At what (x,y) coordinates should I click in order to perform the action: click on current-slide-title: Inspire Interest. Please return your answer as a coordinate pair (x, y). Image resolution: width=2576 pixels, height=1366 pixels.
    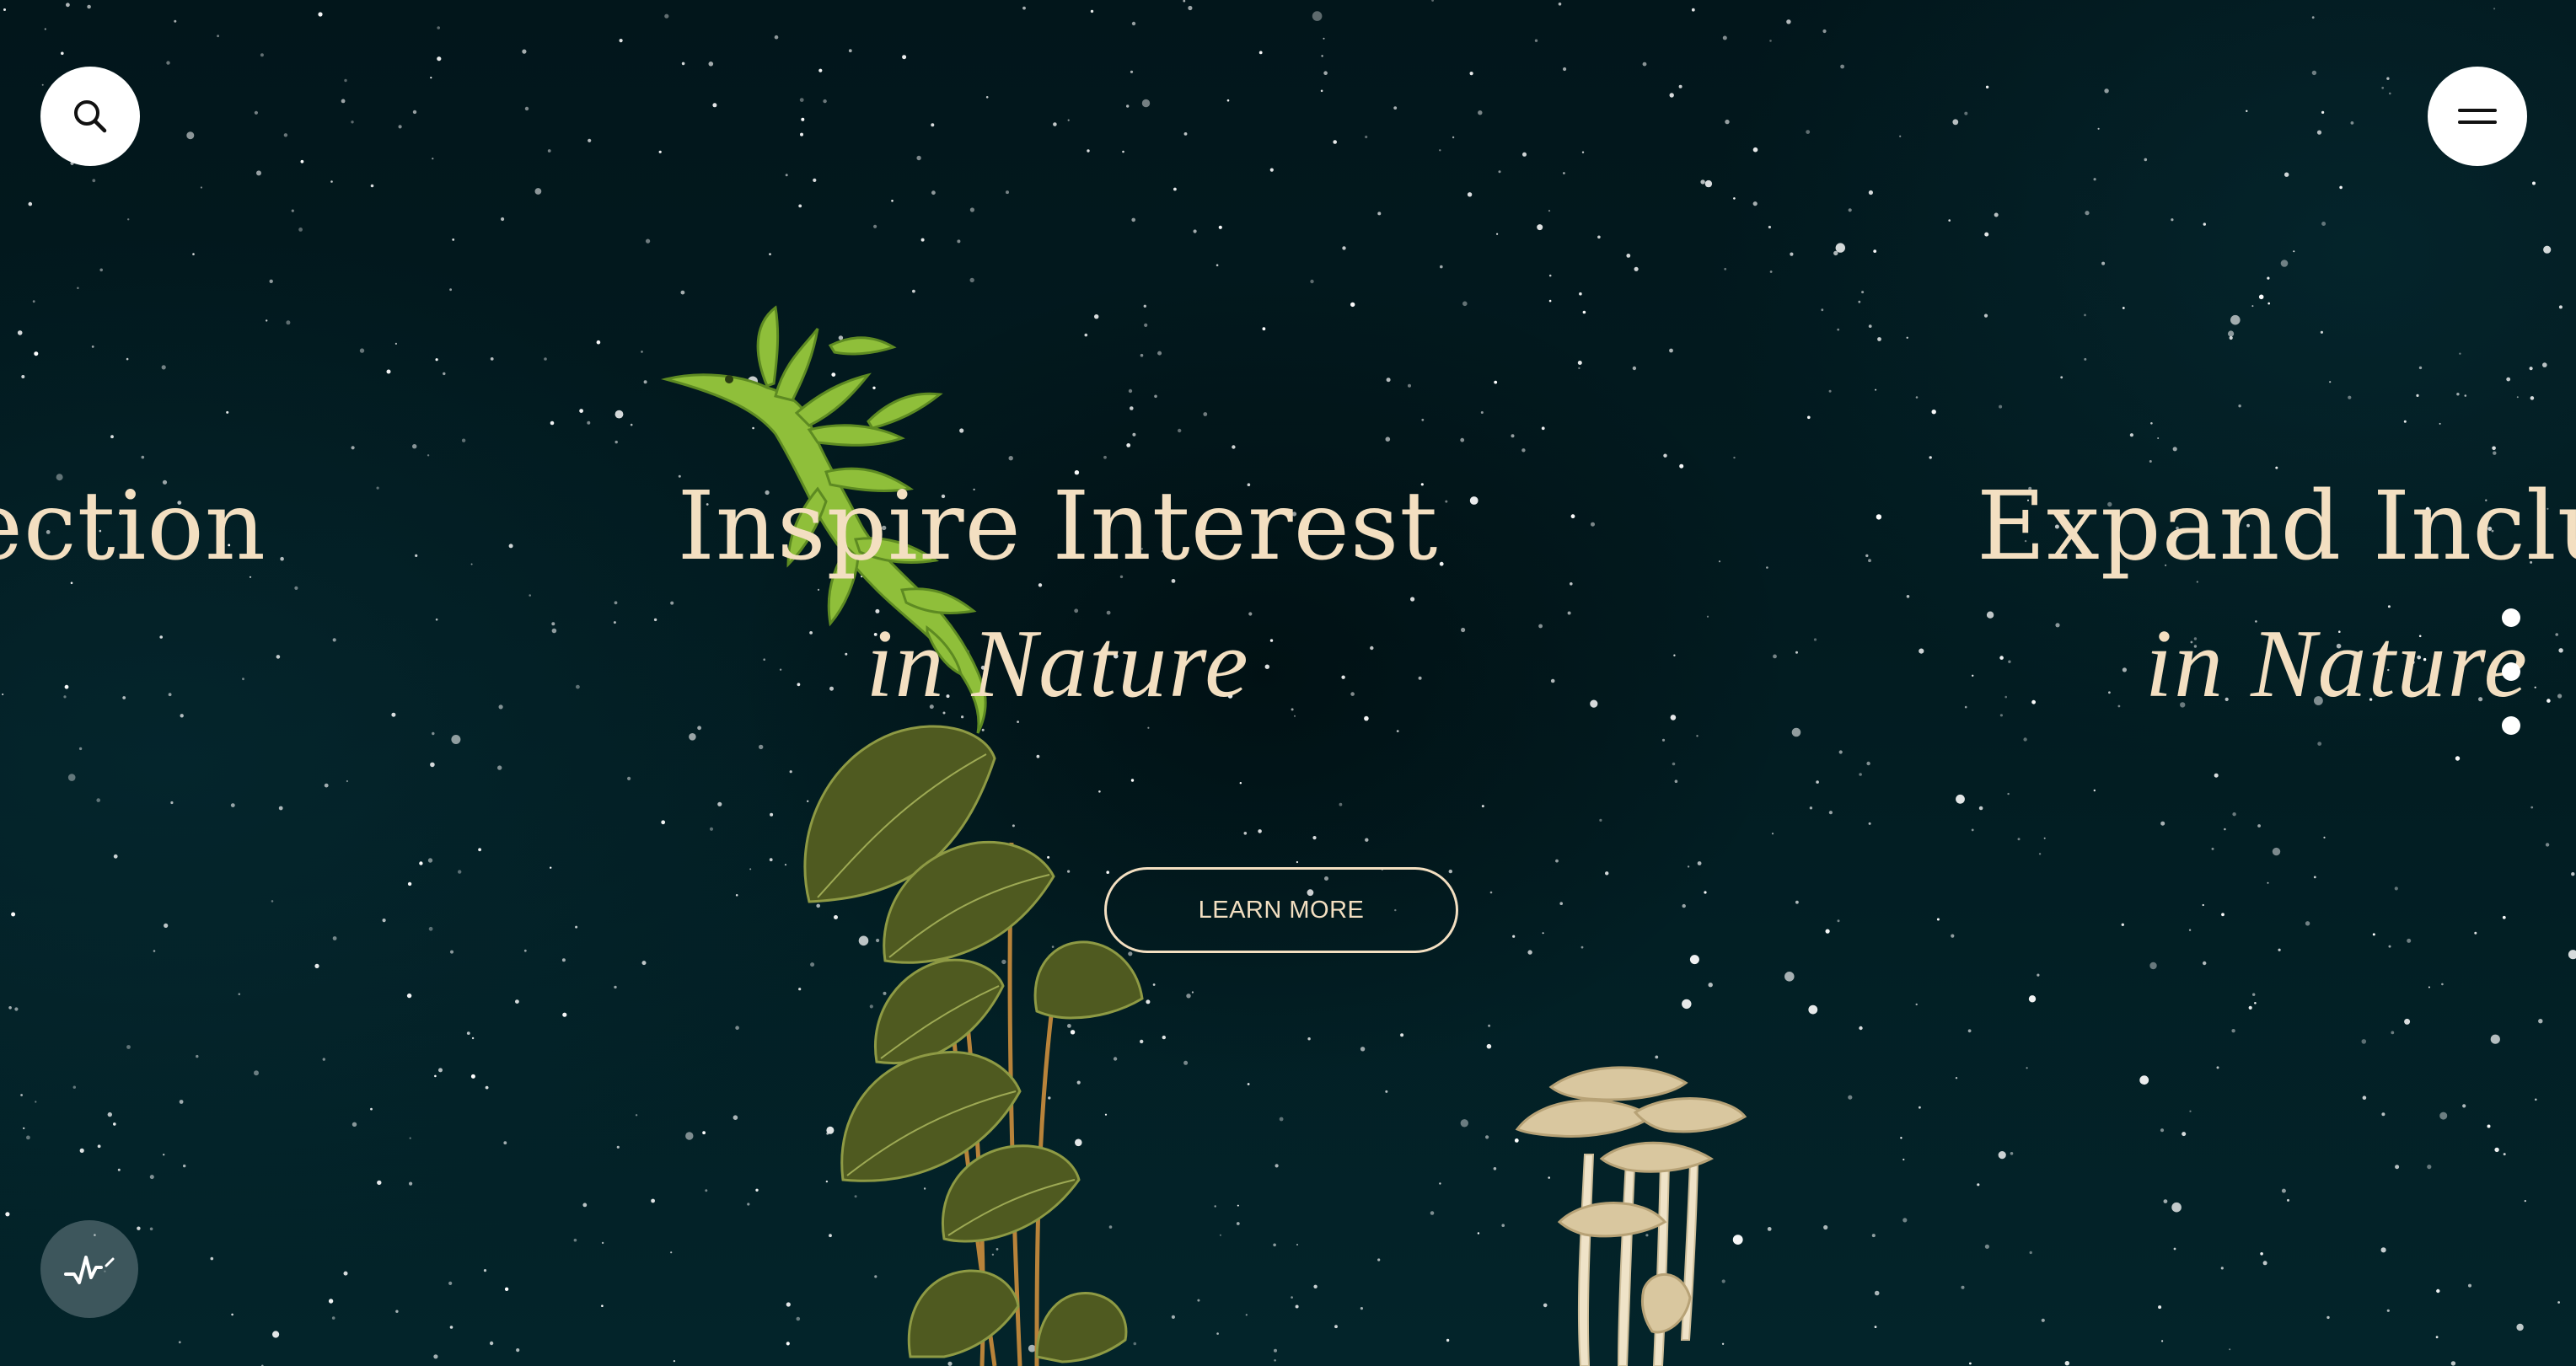
    Looking at the image, I should click on (1058, 526).